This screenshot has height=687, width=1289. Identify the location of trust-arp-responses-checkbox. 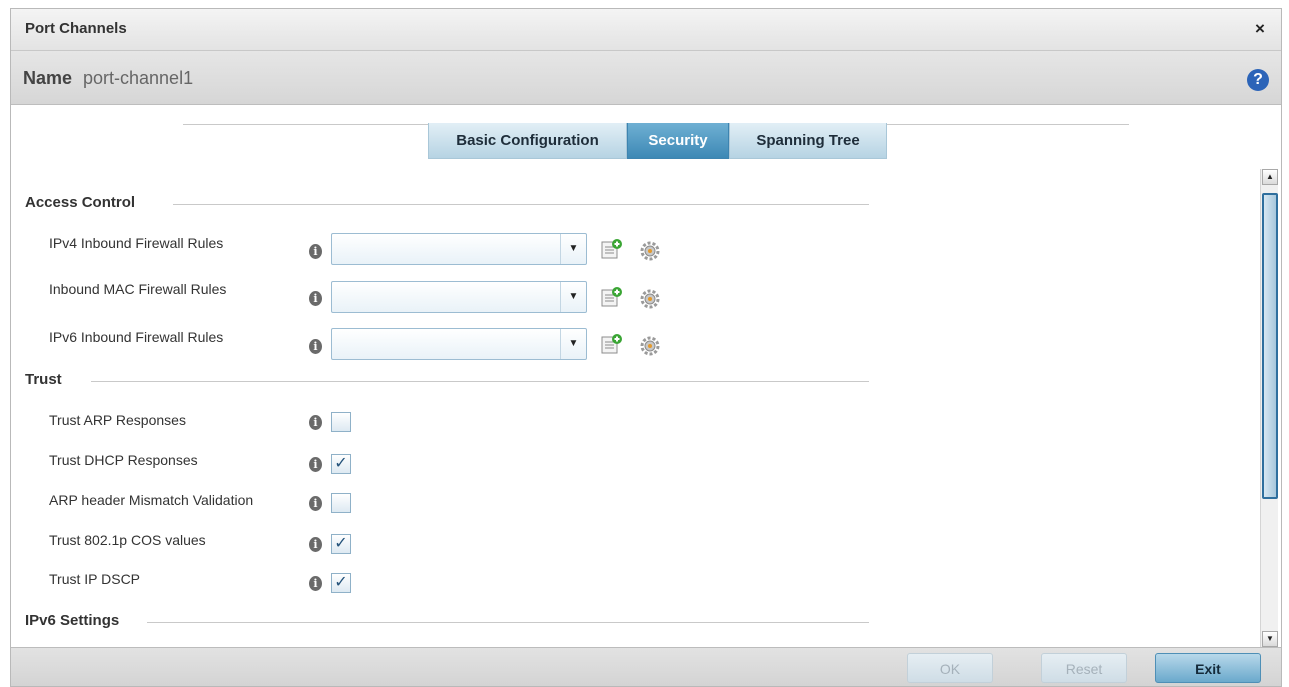
(341, 422).